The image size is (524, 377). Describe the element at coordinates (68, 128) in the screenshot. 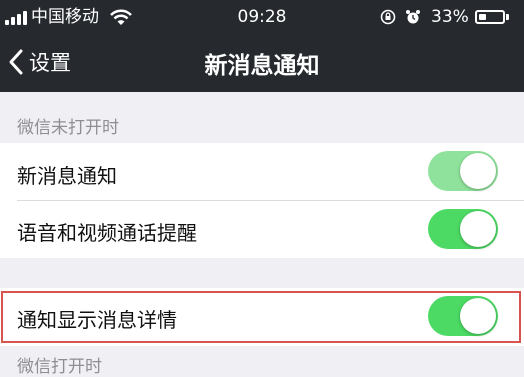

I see `section-header-app-closed: 微信未打开时` at that location.